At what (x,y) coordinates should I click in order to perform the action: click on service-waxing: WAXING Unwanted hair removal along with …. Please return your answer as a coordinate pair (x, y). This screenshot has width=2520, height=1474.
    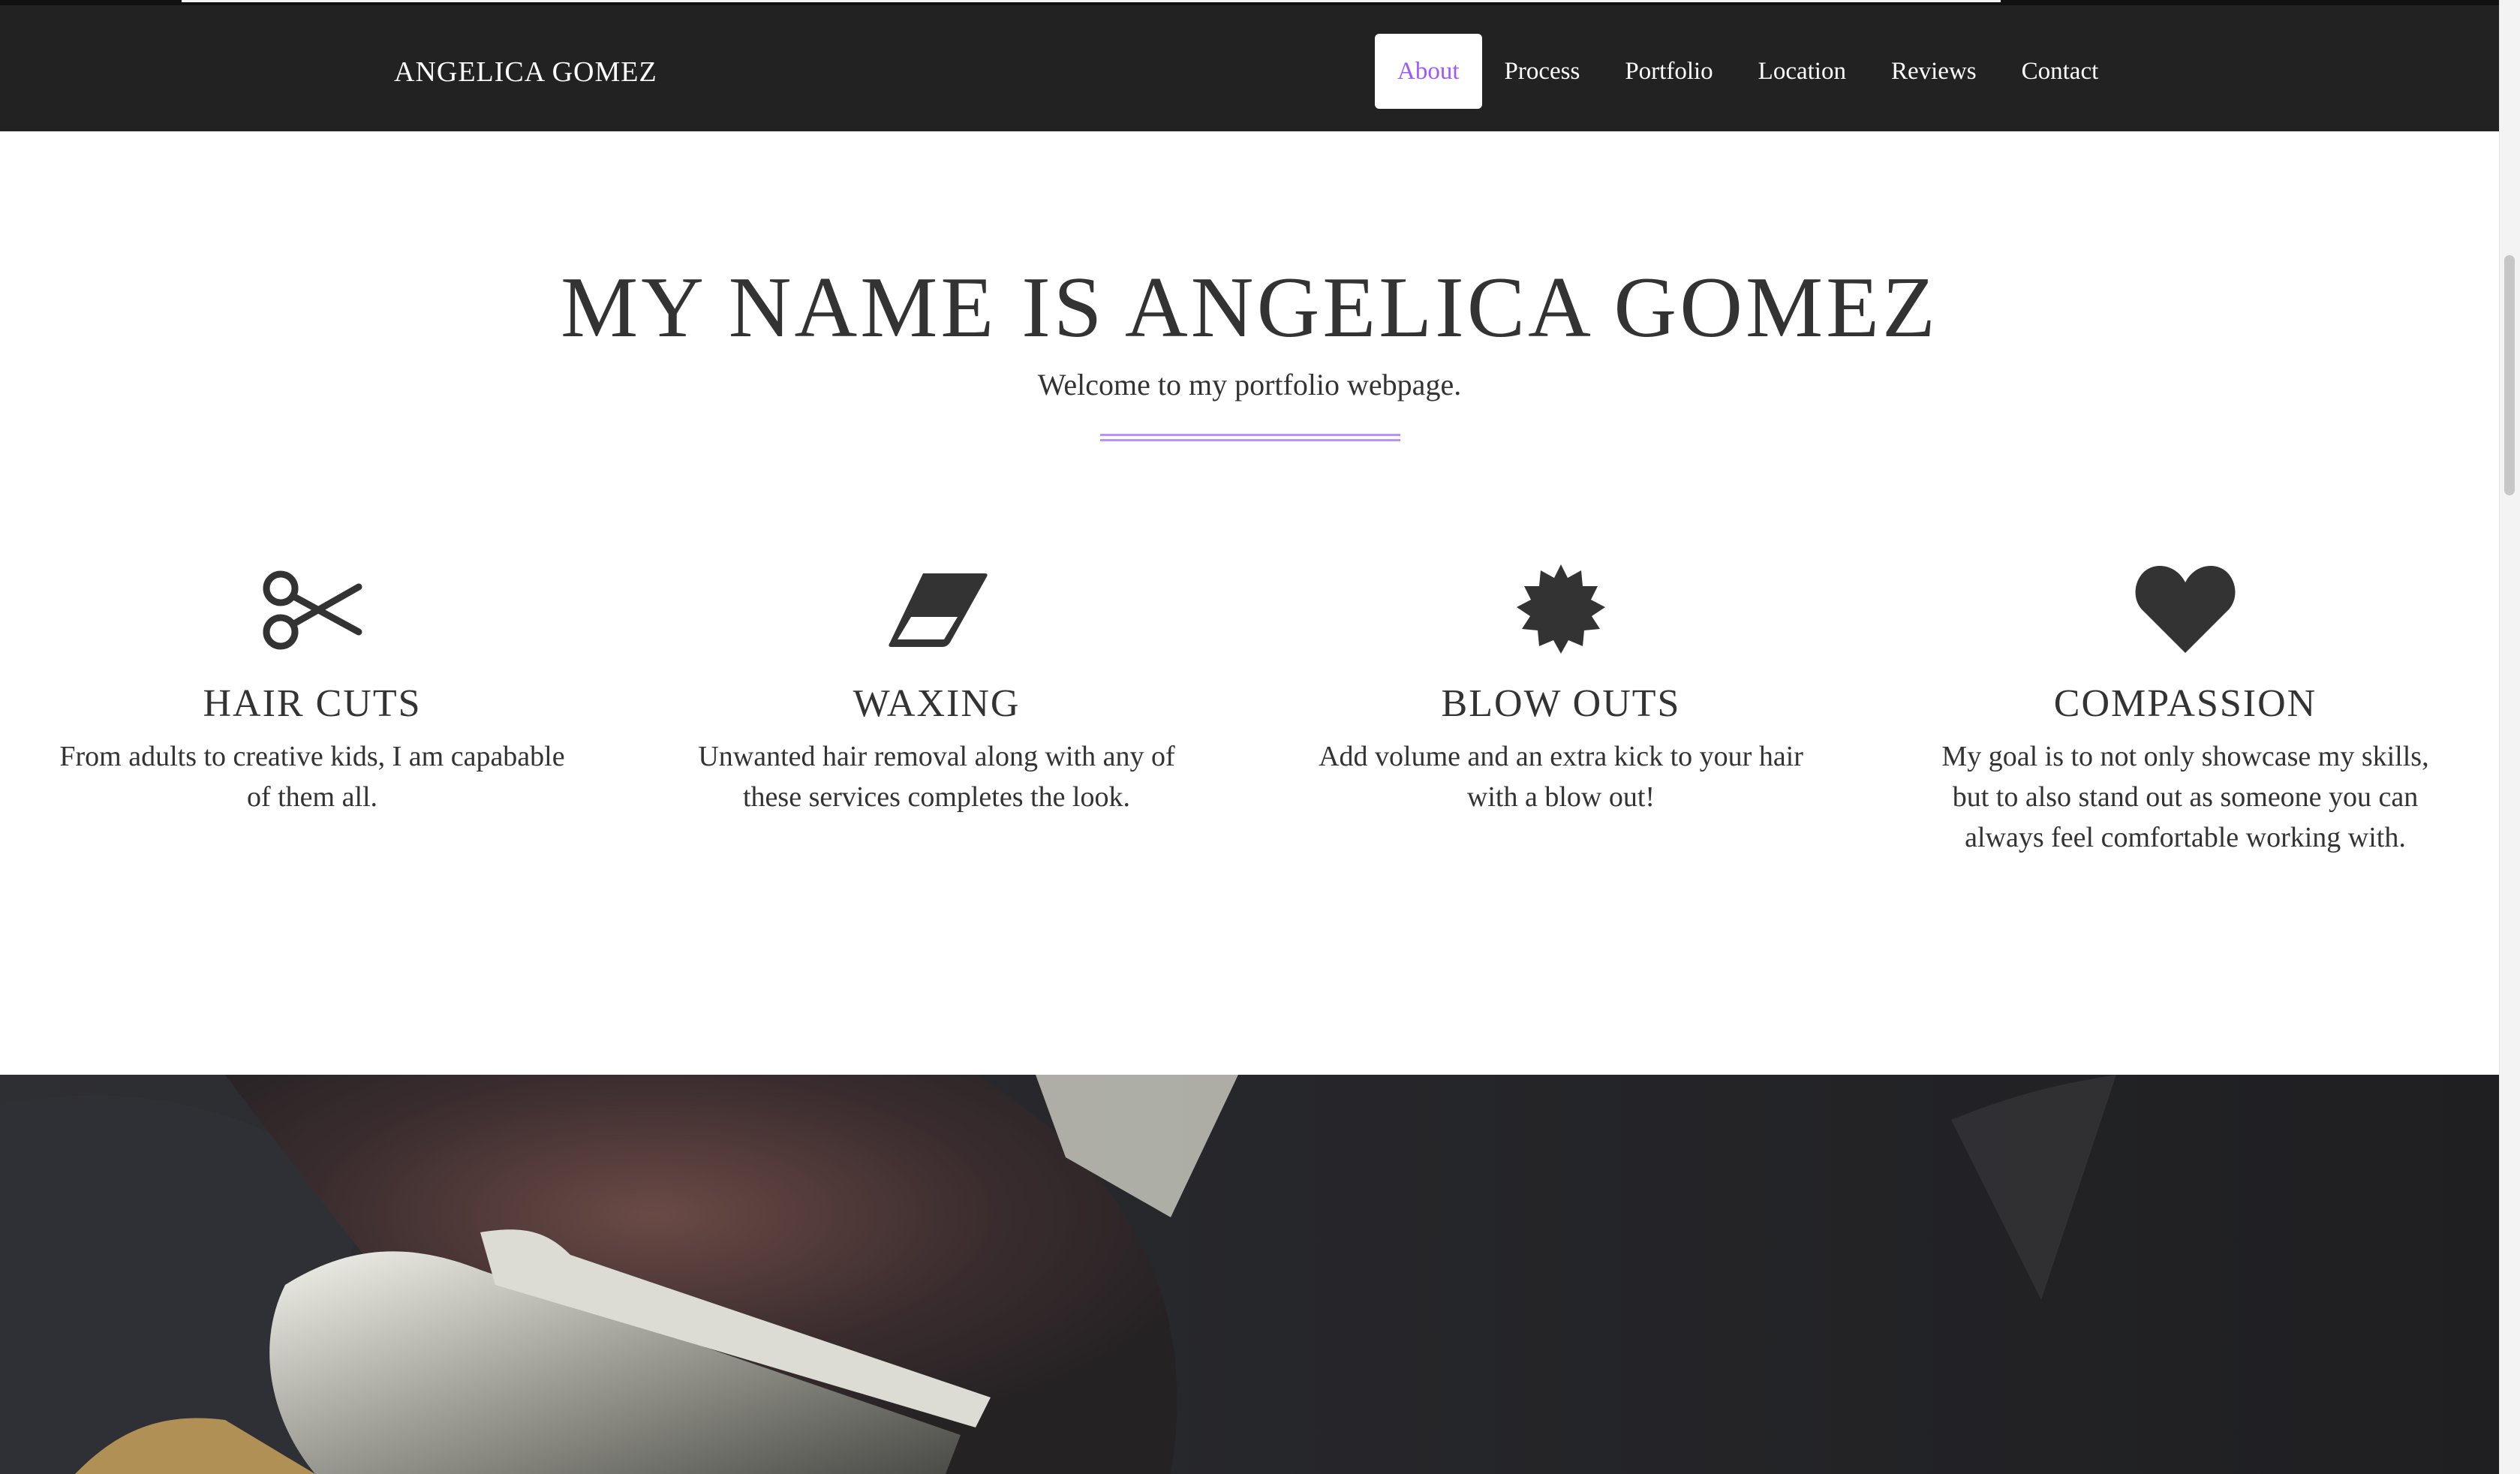
    Looking at the image, I should click on (936, 690).